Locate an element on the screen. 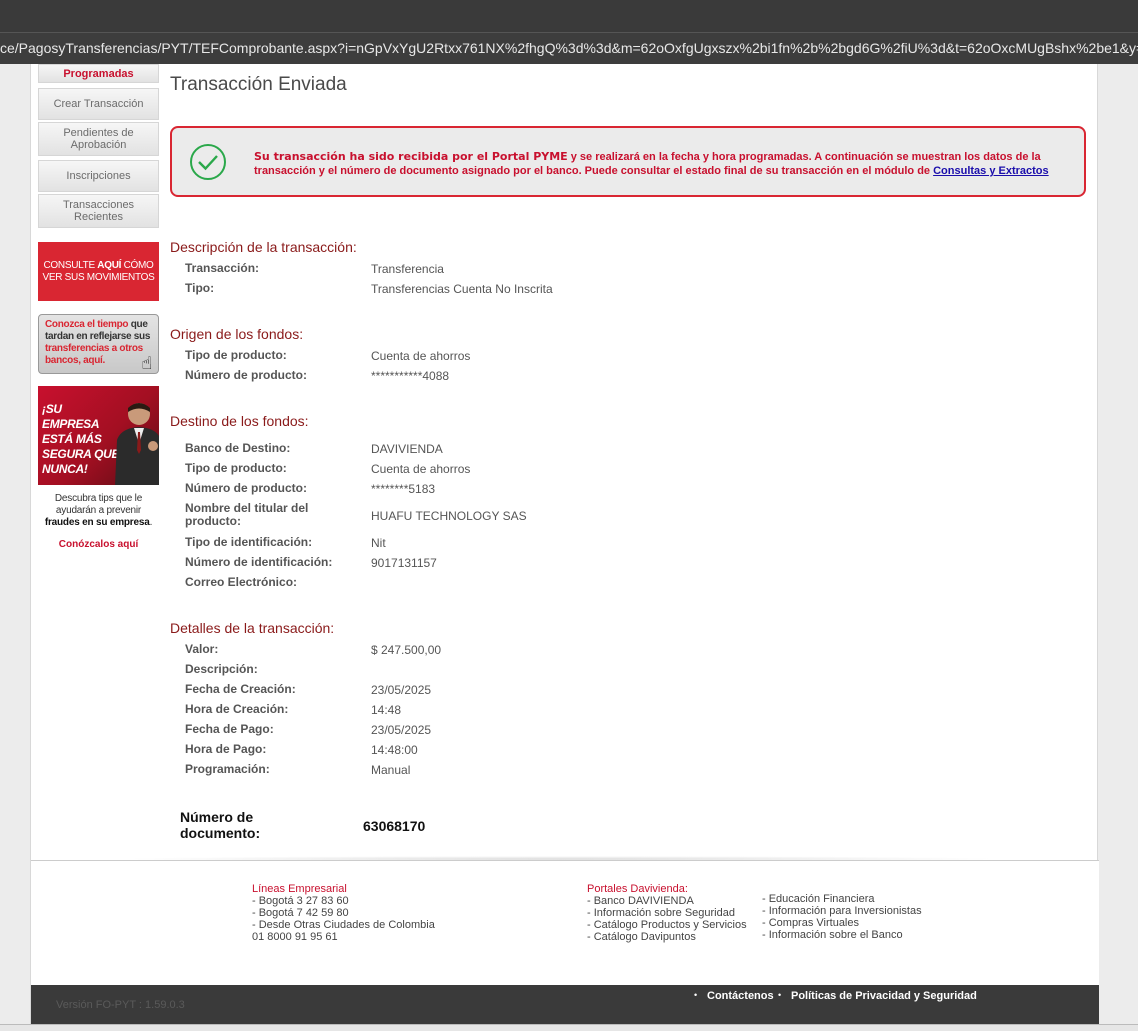 The image size is (1138, 1031). sidebar-item-label: Crear Transacción is located at coordinates (98, 104).